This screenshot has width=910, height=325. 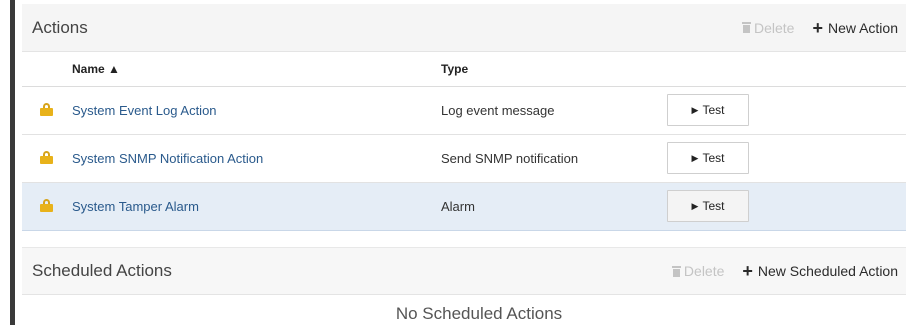 I want to click on new-action-label: New Action, so click(x=862, y=27).